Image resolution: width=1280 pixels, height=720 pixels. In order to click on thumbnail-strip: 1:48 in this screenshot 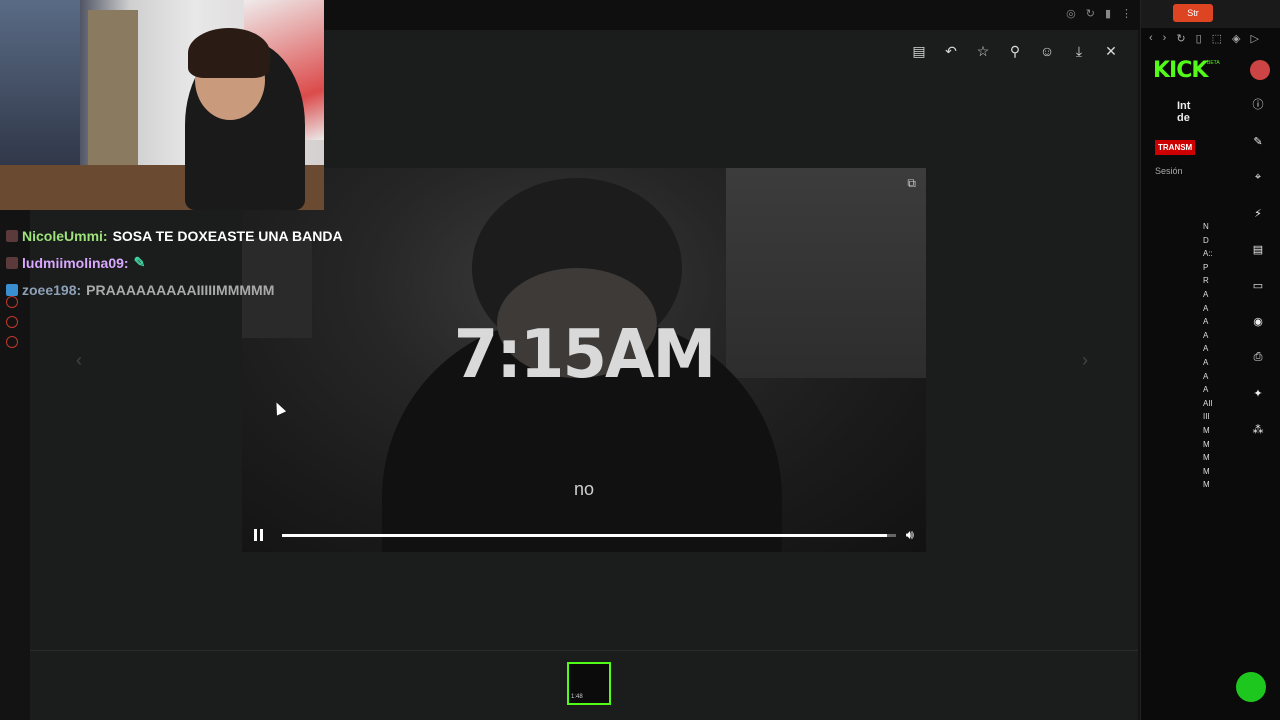, I will do `click(584, 685)`.